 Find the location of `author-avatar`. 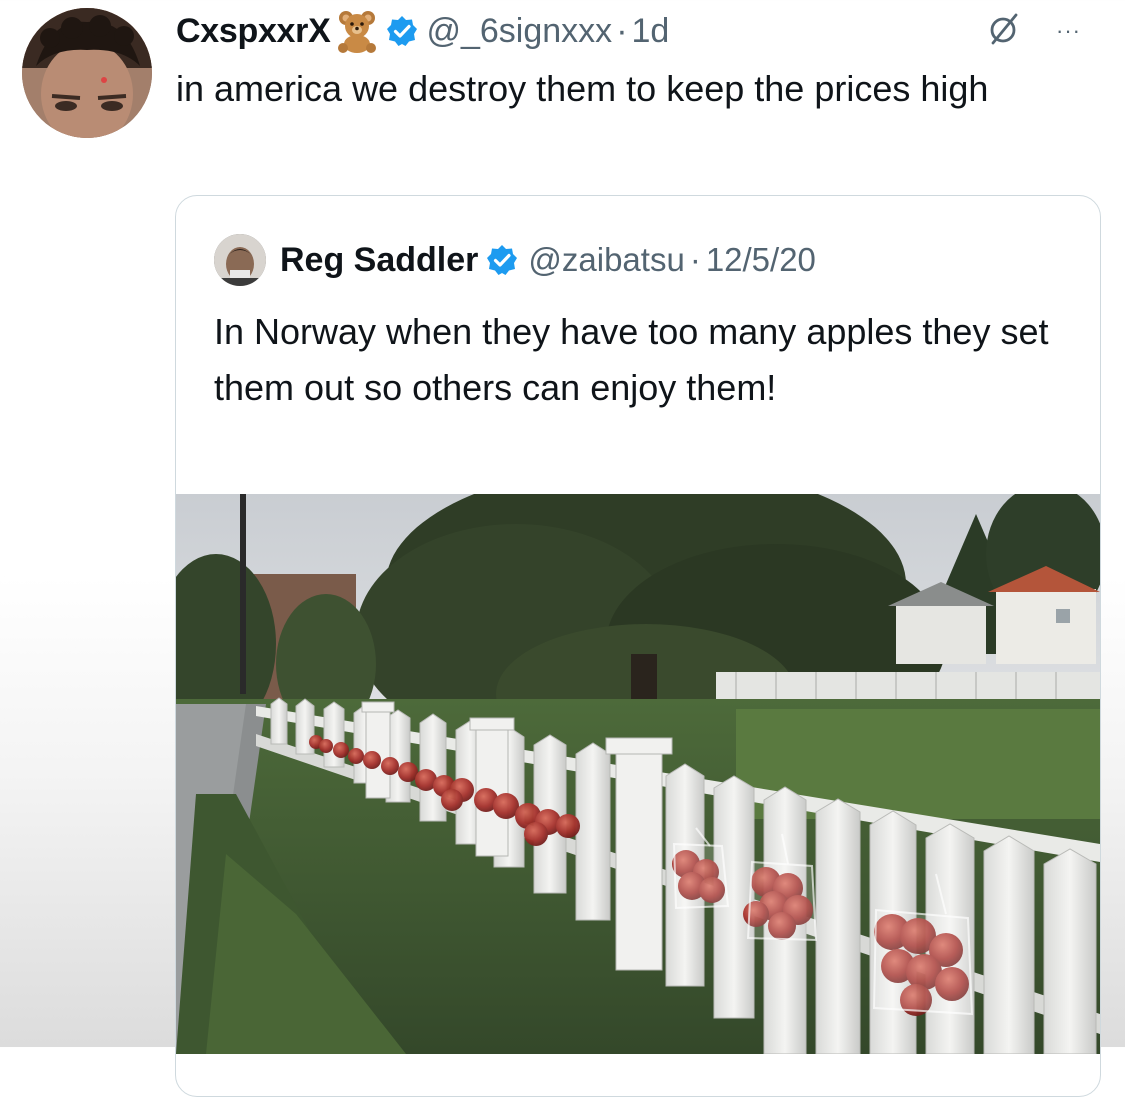

author-avatar is located at coordinates (87, 73).